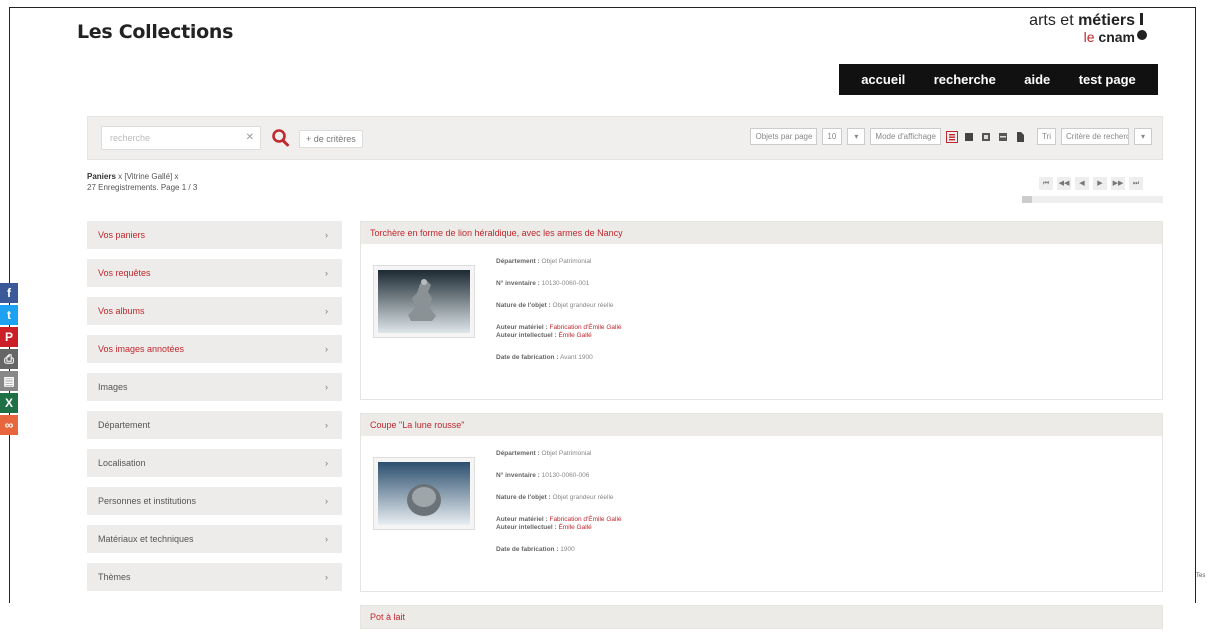  Describe the element at coordinates (214, 235) in the screenshot. I see `sidebar-item-0: Vos paniers ›` at that location.